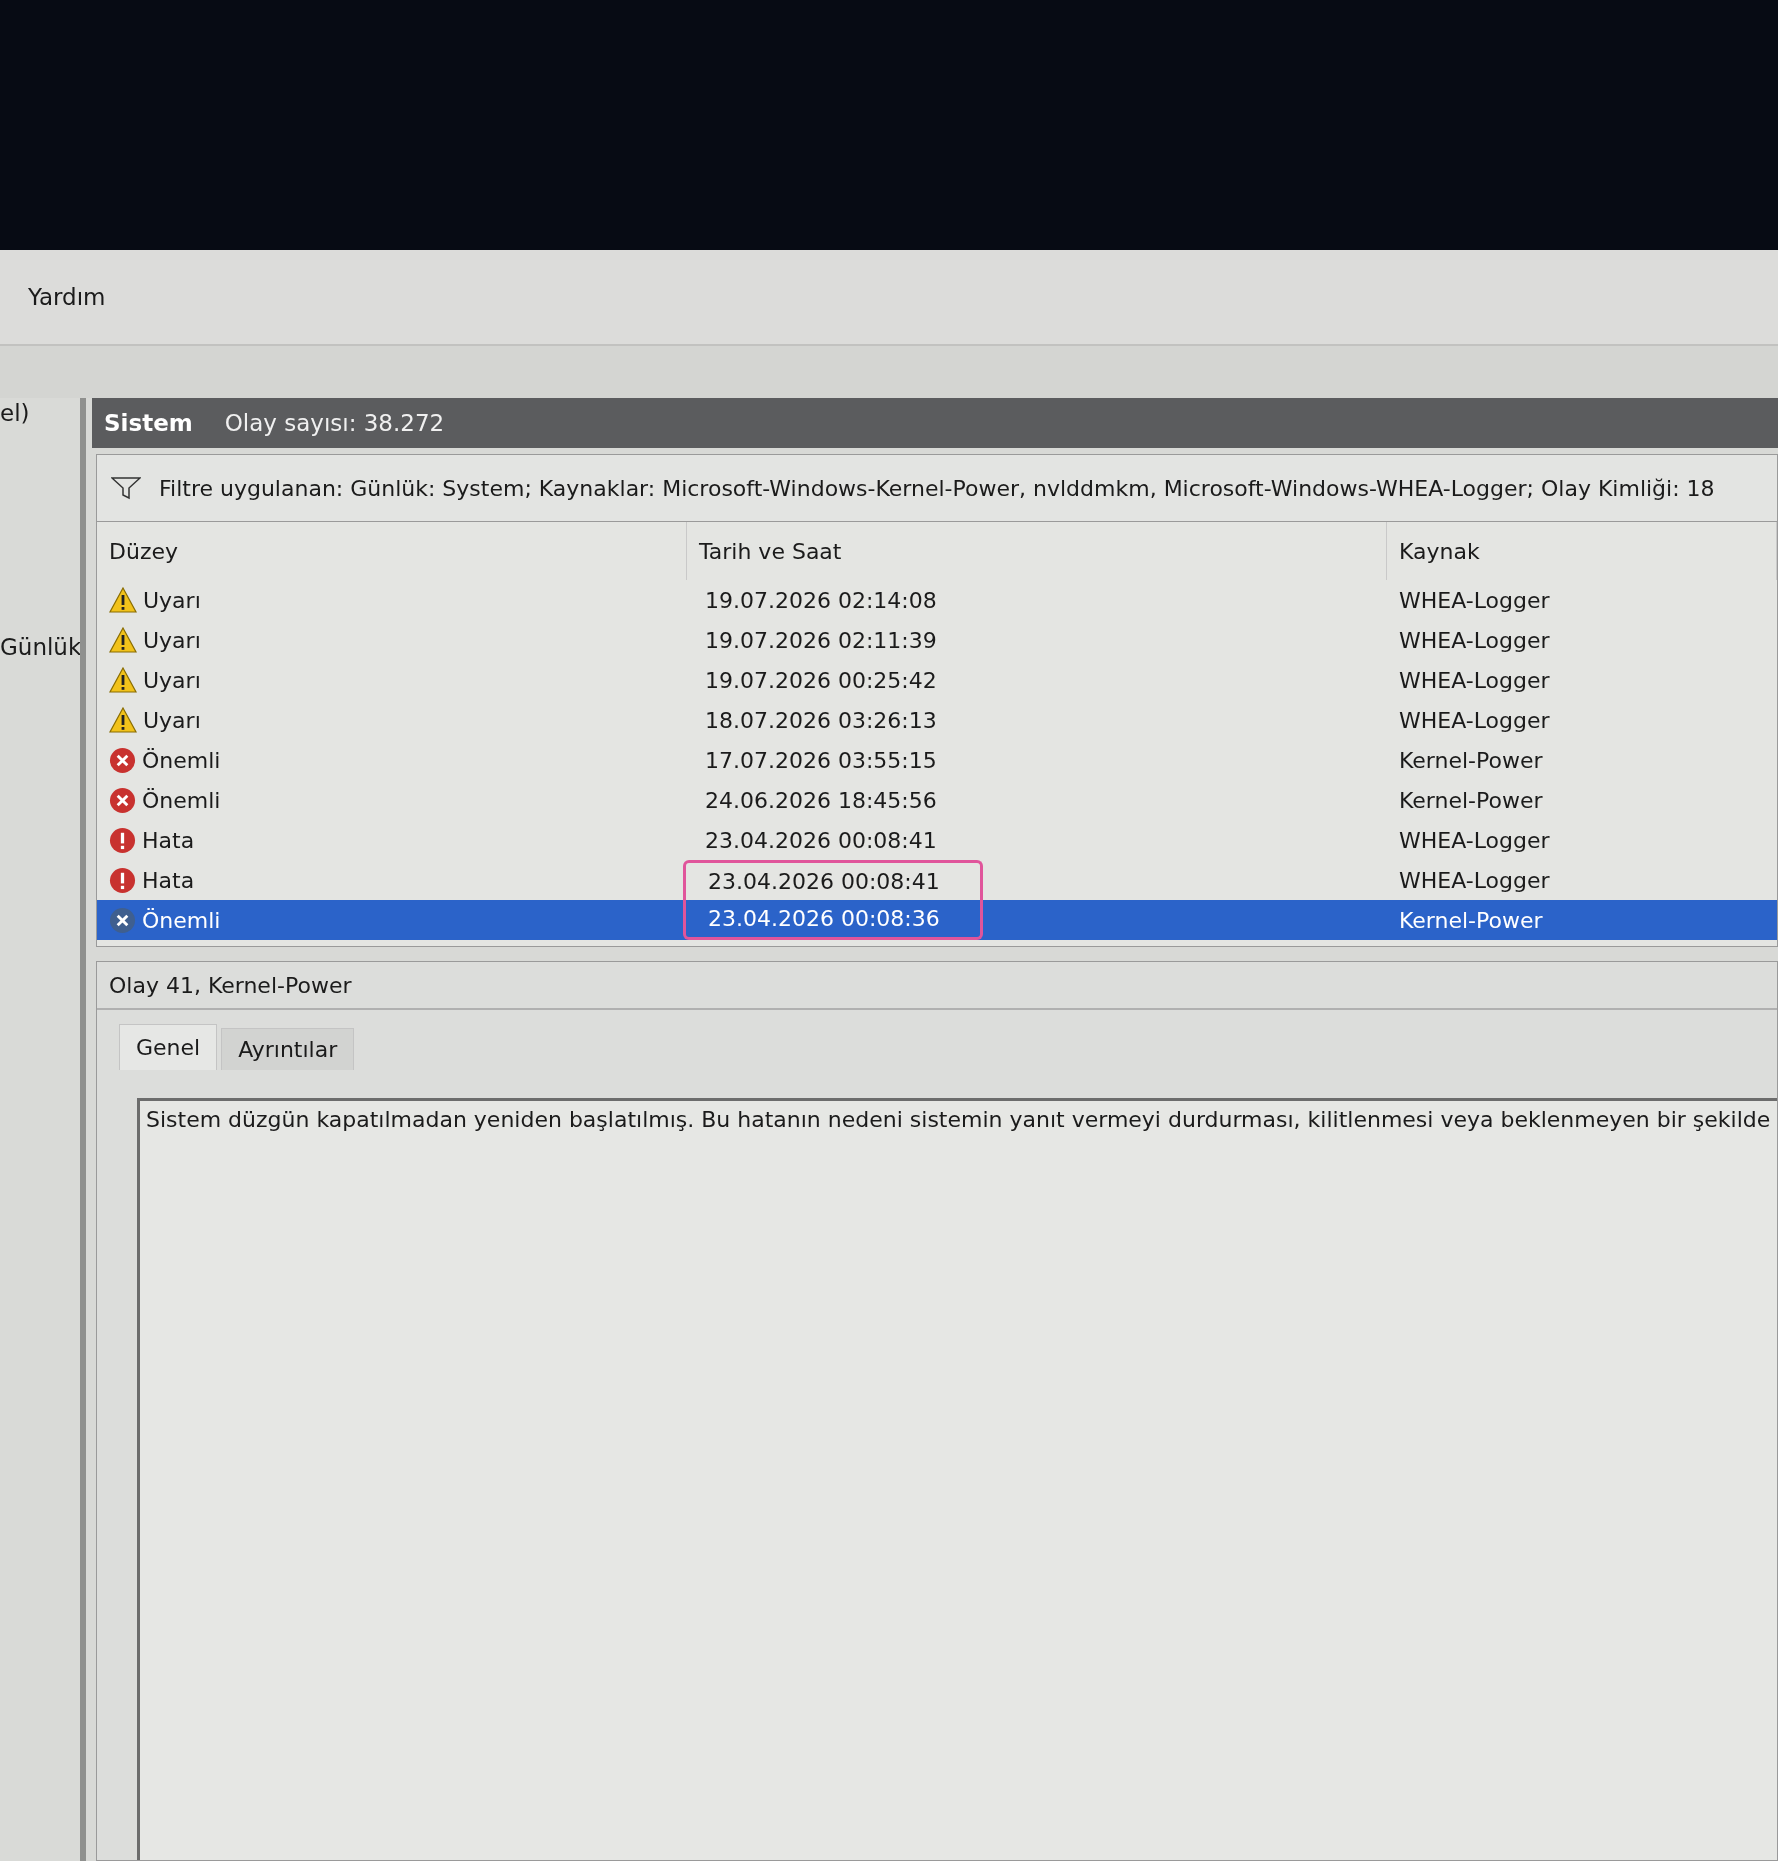  Describe the element at coordinates (168, 1047) in the screenshot. I see `tab: Genel` at that location.